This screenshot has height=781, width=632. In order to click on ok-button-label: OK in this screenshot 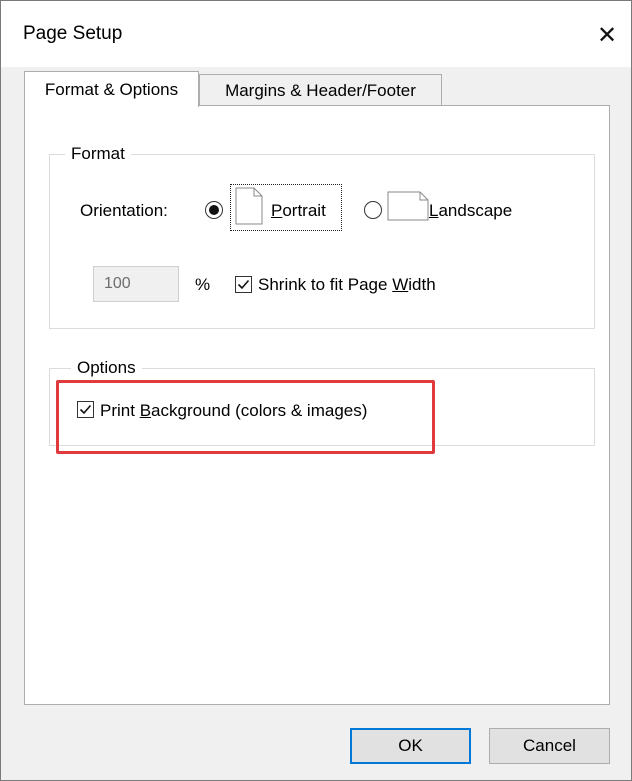, I will do `click(410, 745)`.